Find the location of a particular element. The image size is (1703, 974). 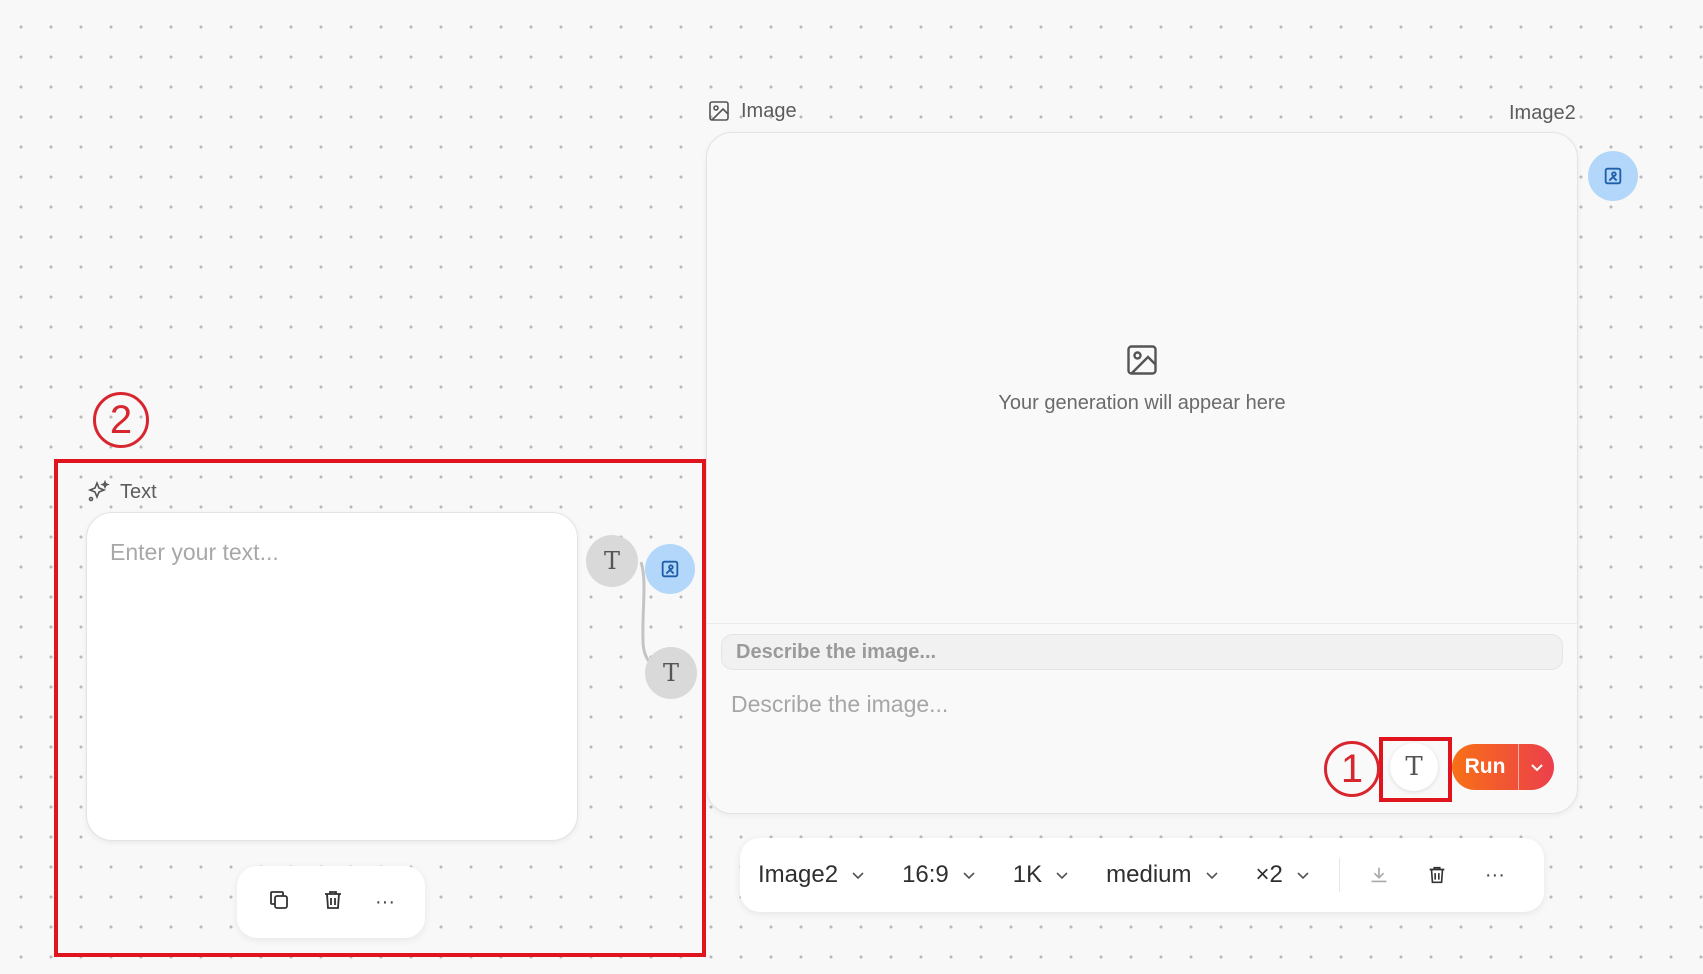

image-output-handle is located at coordinates (1613, 176).